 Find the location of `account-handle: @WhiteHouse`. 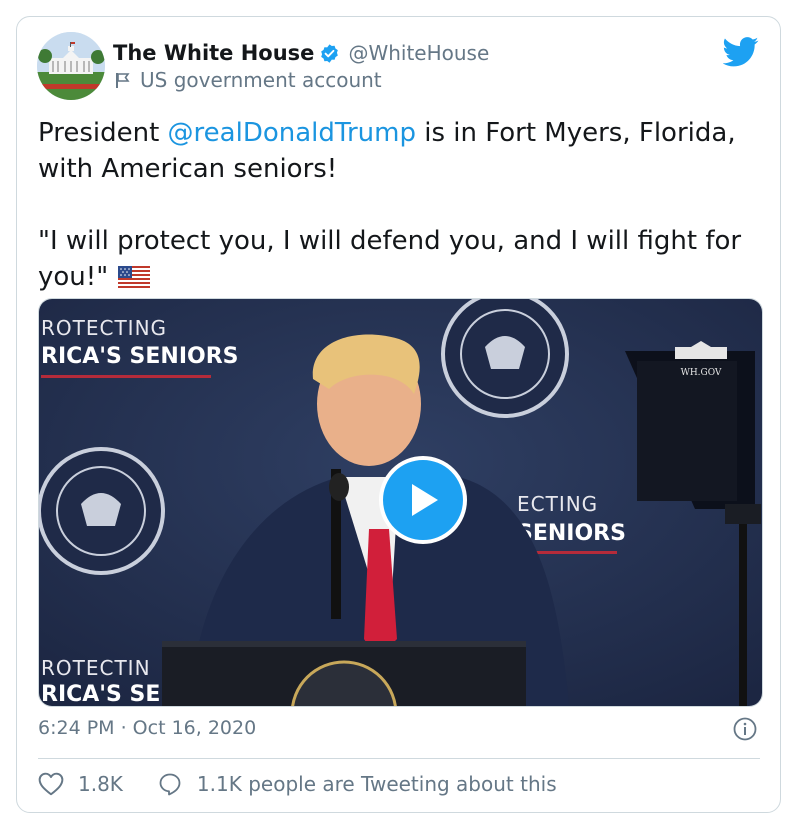

account-handle: @WhiteHouse is located at coordinates (418, 53).